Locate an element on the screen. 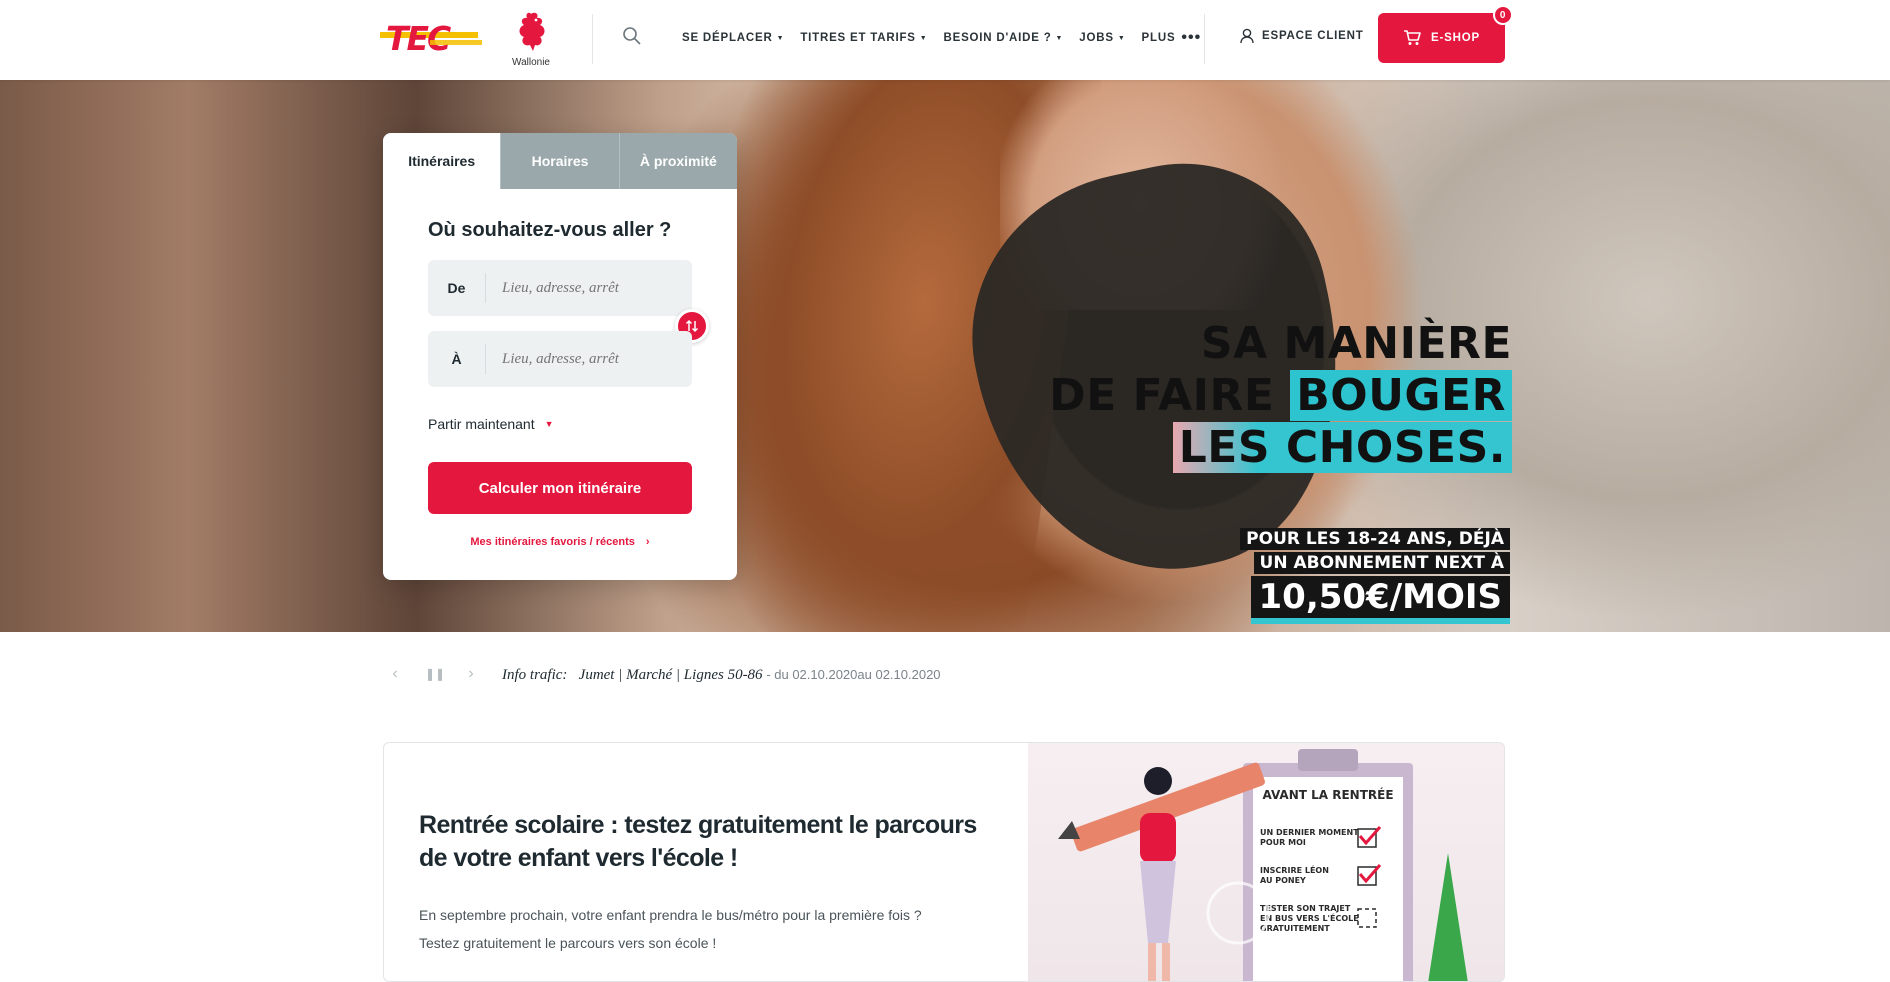 The width and height of the screenshot is (1890, 982). slogan-line-1: SA MANIÈRE is located at coordinates (1356, 343).